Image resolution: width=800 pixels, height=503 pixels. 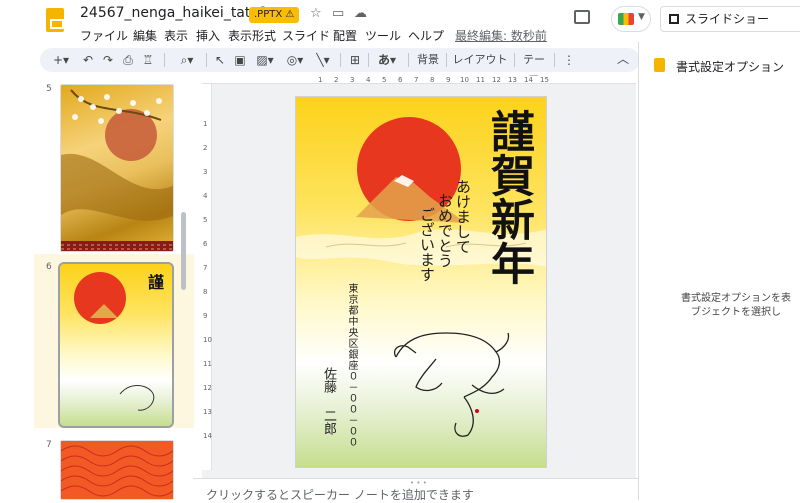 I want to click on slideshow-button: スライドショー, so click(x=730, y=19).